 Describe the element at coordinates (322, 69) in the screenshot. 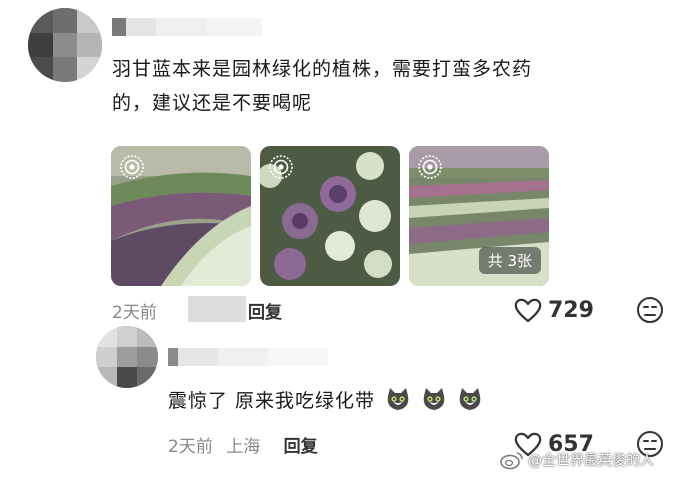

I see `comment-text-line-1: 羽甘蓝本来是园林绿化的植株，需要打蛮多农药` at that location.